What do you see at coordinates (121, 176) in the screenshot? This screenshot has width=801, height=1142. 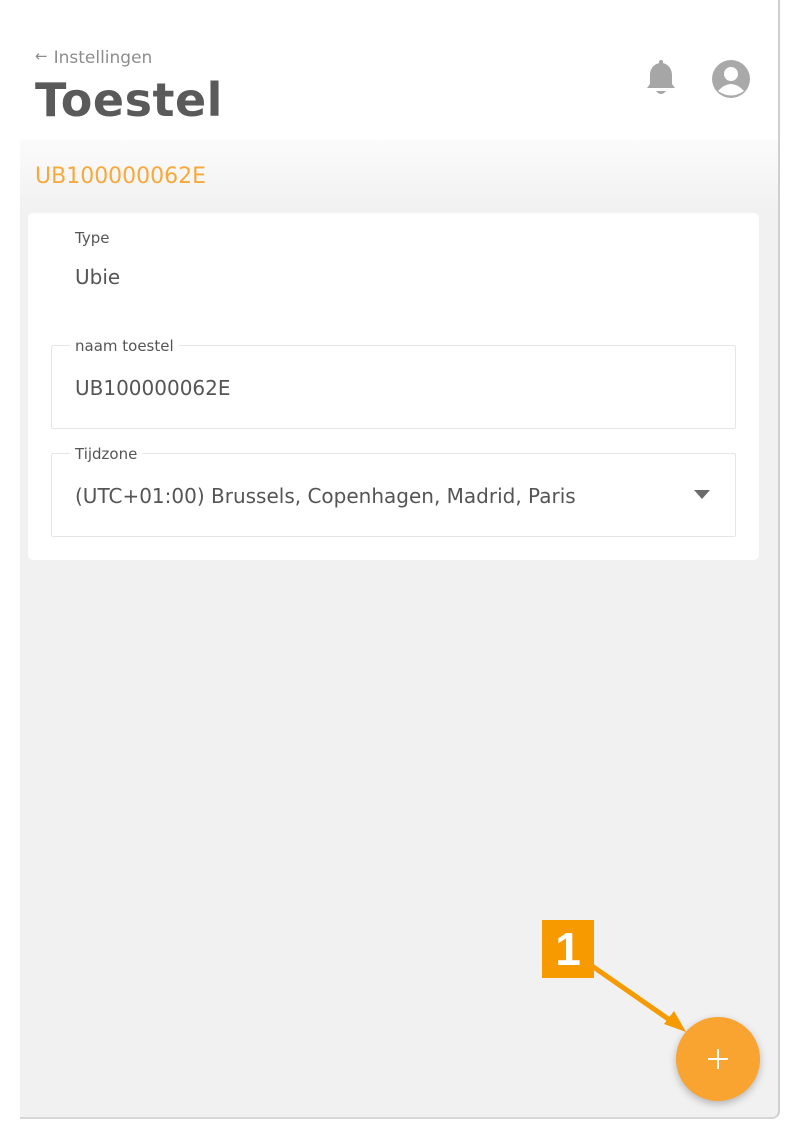 I see `device-id-heading: UB100000062E` at bounding box center [121, 176].